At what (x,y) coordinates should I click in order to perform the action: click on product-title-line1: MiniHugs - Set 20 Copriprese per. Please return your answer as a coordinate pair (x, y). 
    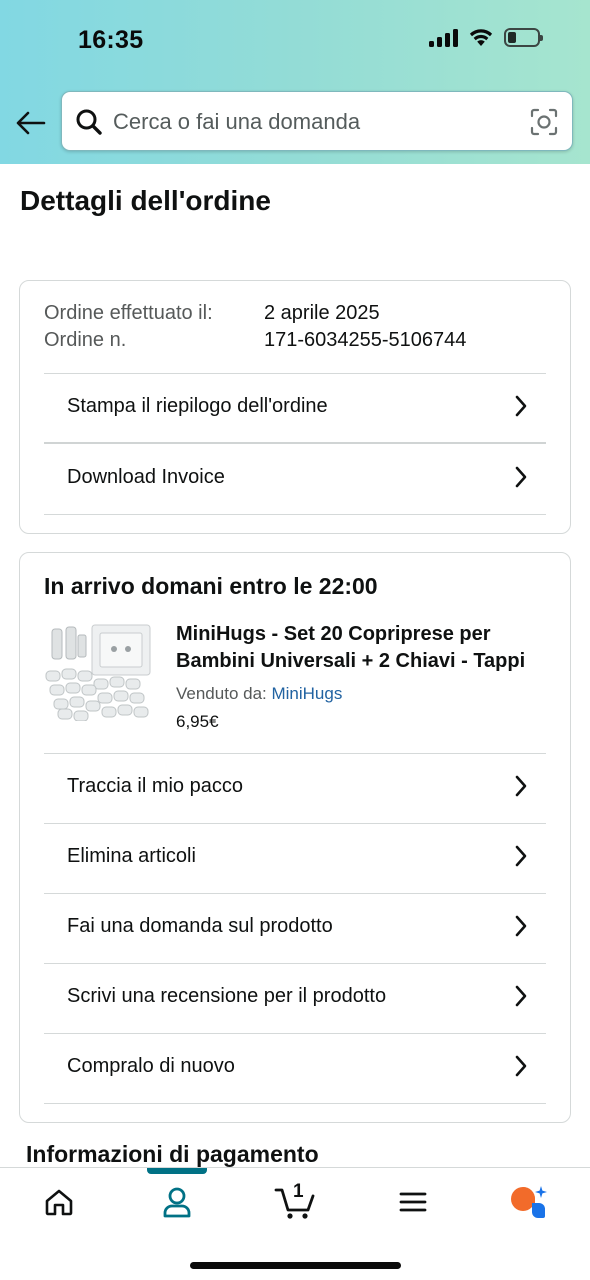
    Looking at the image, I should click on (333, 634).